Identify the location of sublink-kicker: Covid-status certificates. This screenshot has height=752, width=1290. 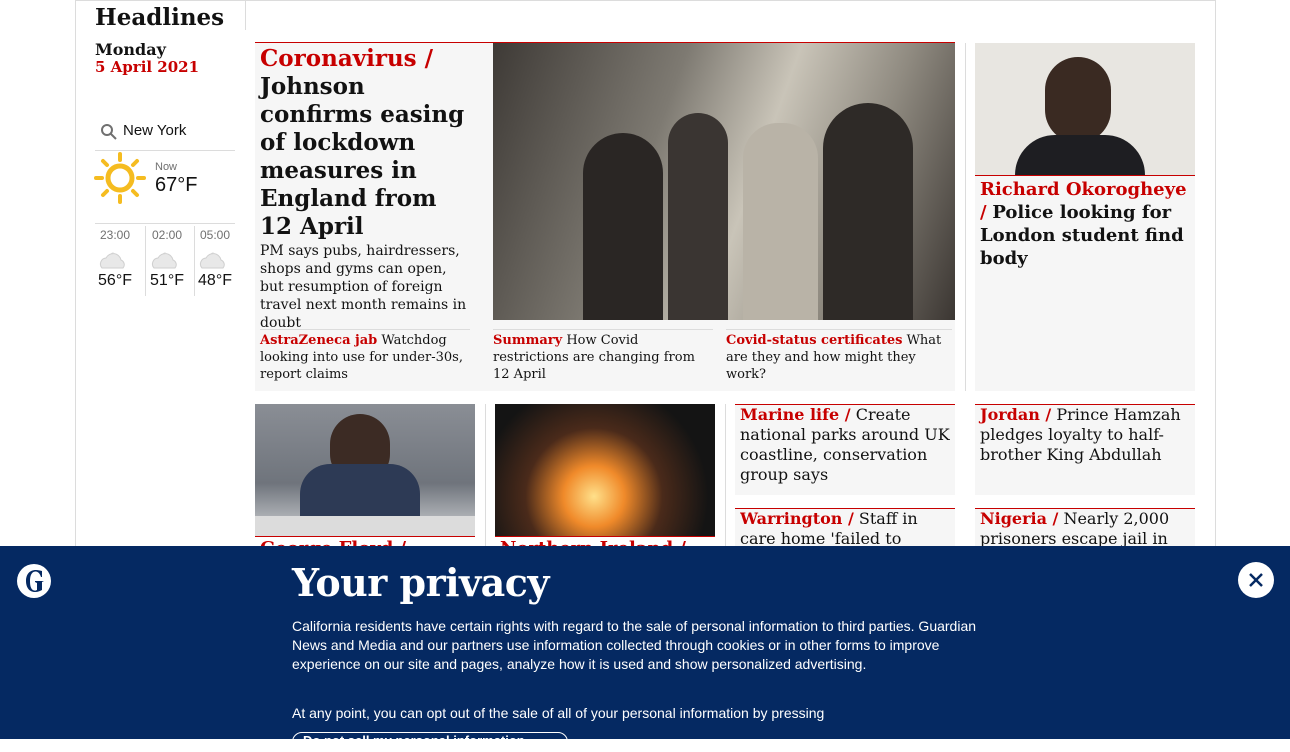
(814, 340).